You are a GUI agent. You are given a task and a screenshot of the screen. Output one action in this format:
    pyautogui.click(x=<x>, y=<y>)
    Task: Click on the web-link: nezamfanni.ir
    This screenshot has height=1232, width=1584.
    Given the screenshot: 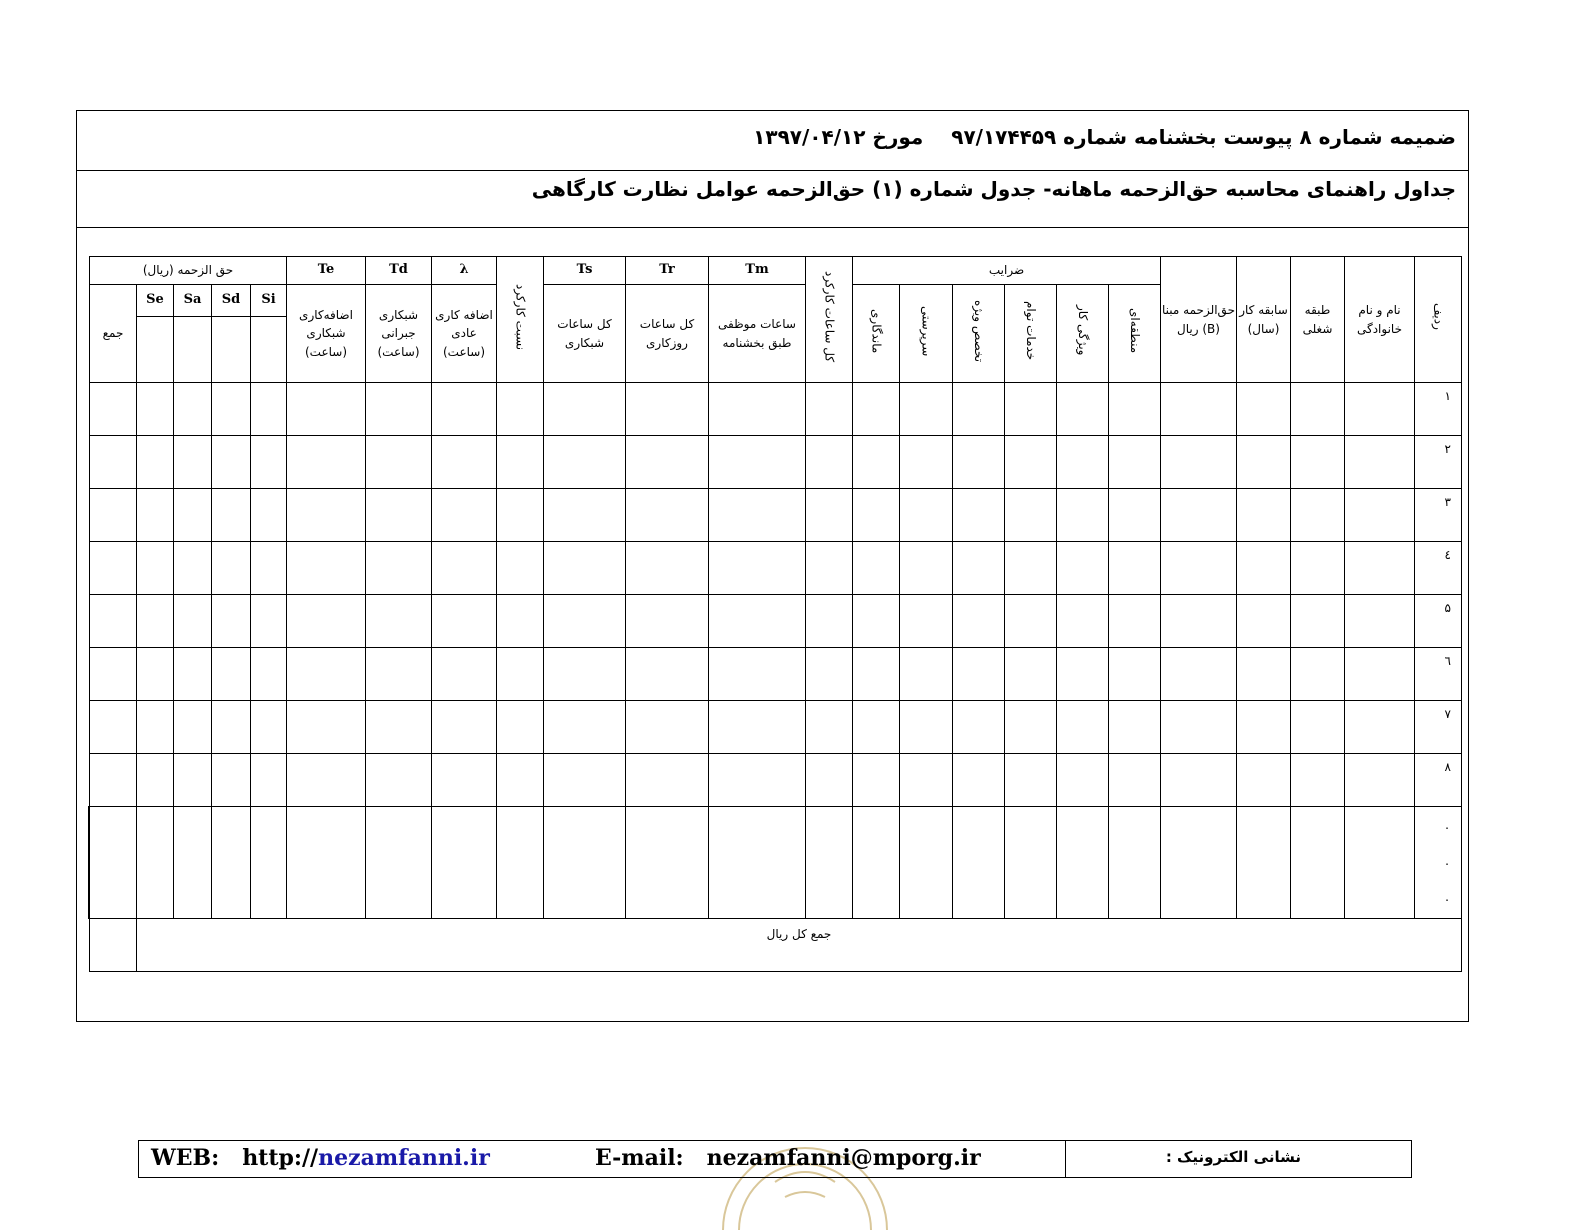 What is the action you would take?
    pyautogui.click(x=404, y=1158)
    